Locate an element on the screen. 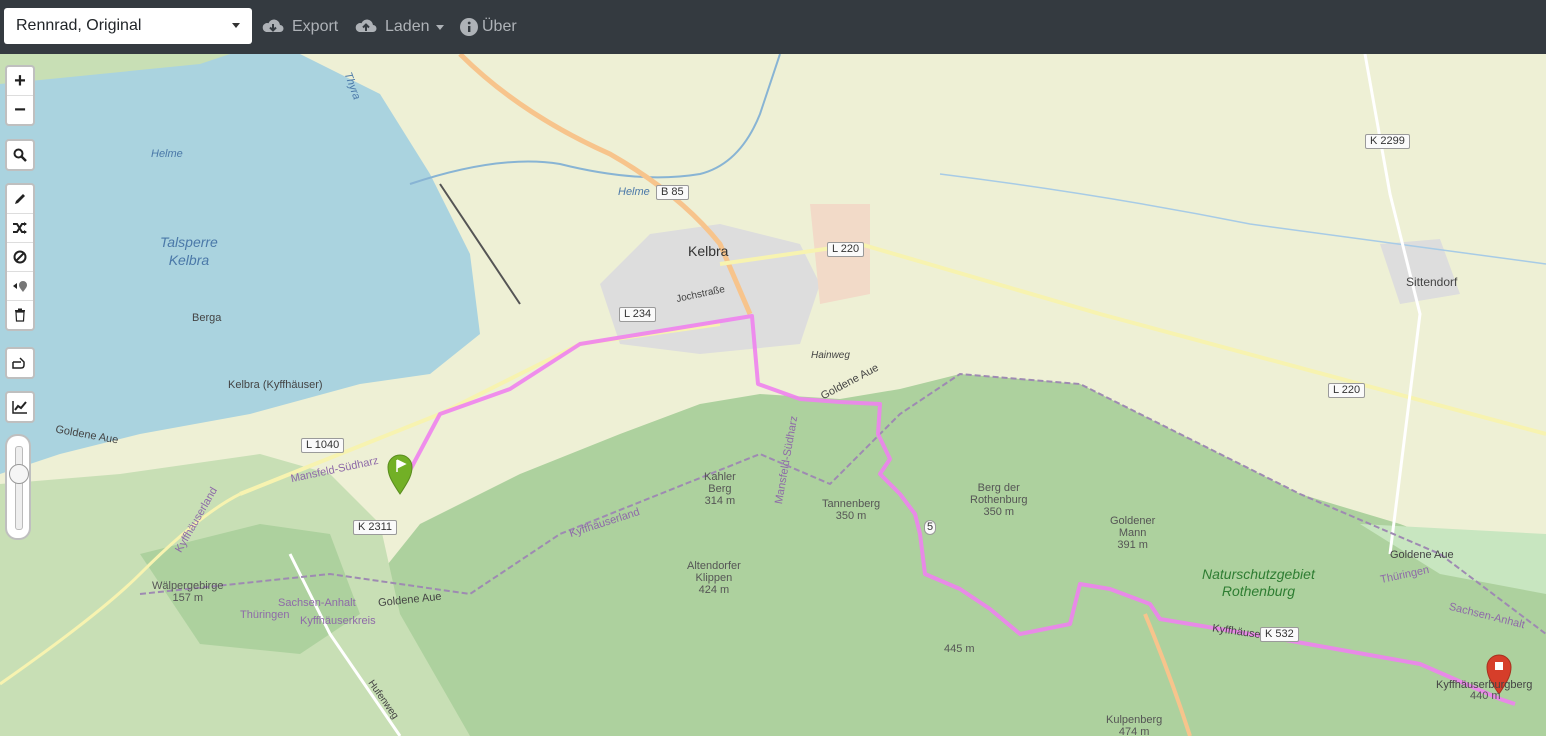 This screenshot has height=736, width=1546. reverse-route-button is located at coordinates (20, 228).